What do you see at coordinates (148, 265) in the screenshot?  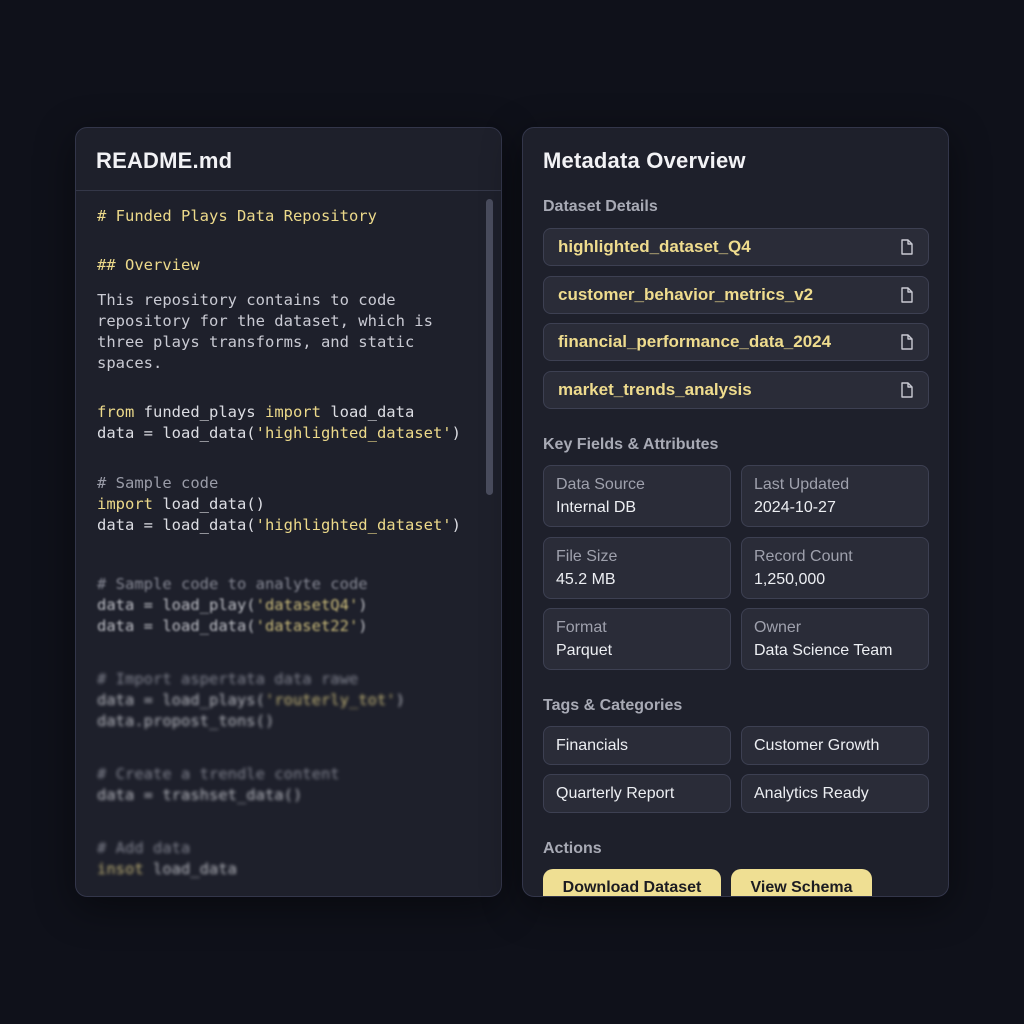 I see `code-line: ## Overview` at bounding box center [148, 265].